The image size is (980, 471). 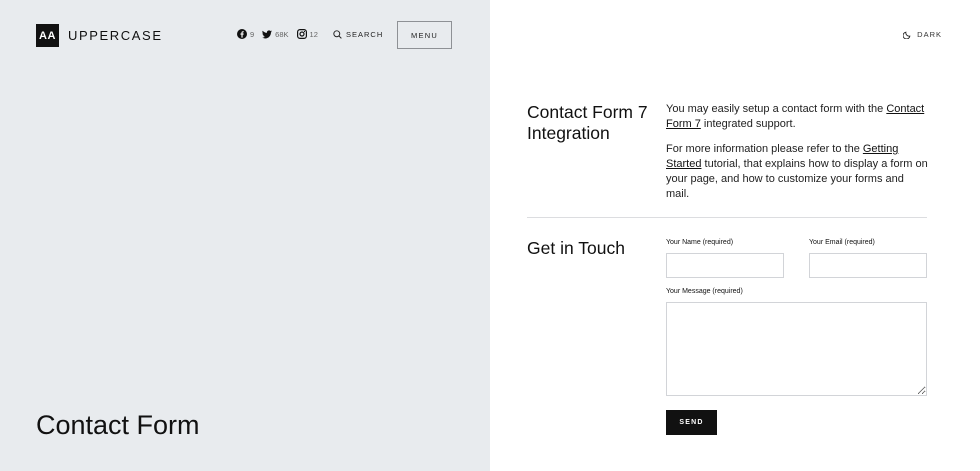 What do you see at coordinates (700, 242) in the screenshot?
I see `name-label: Your Name (required)` at bounding box center [700, 242].